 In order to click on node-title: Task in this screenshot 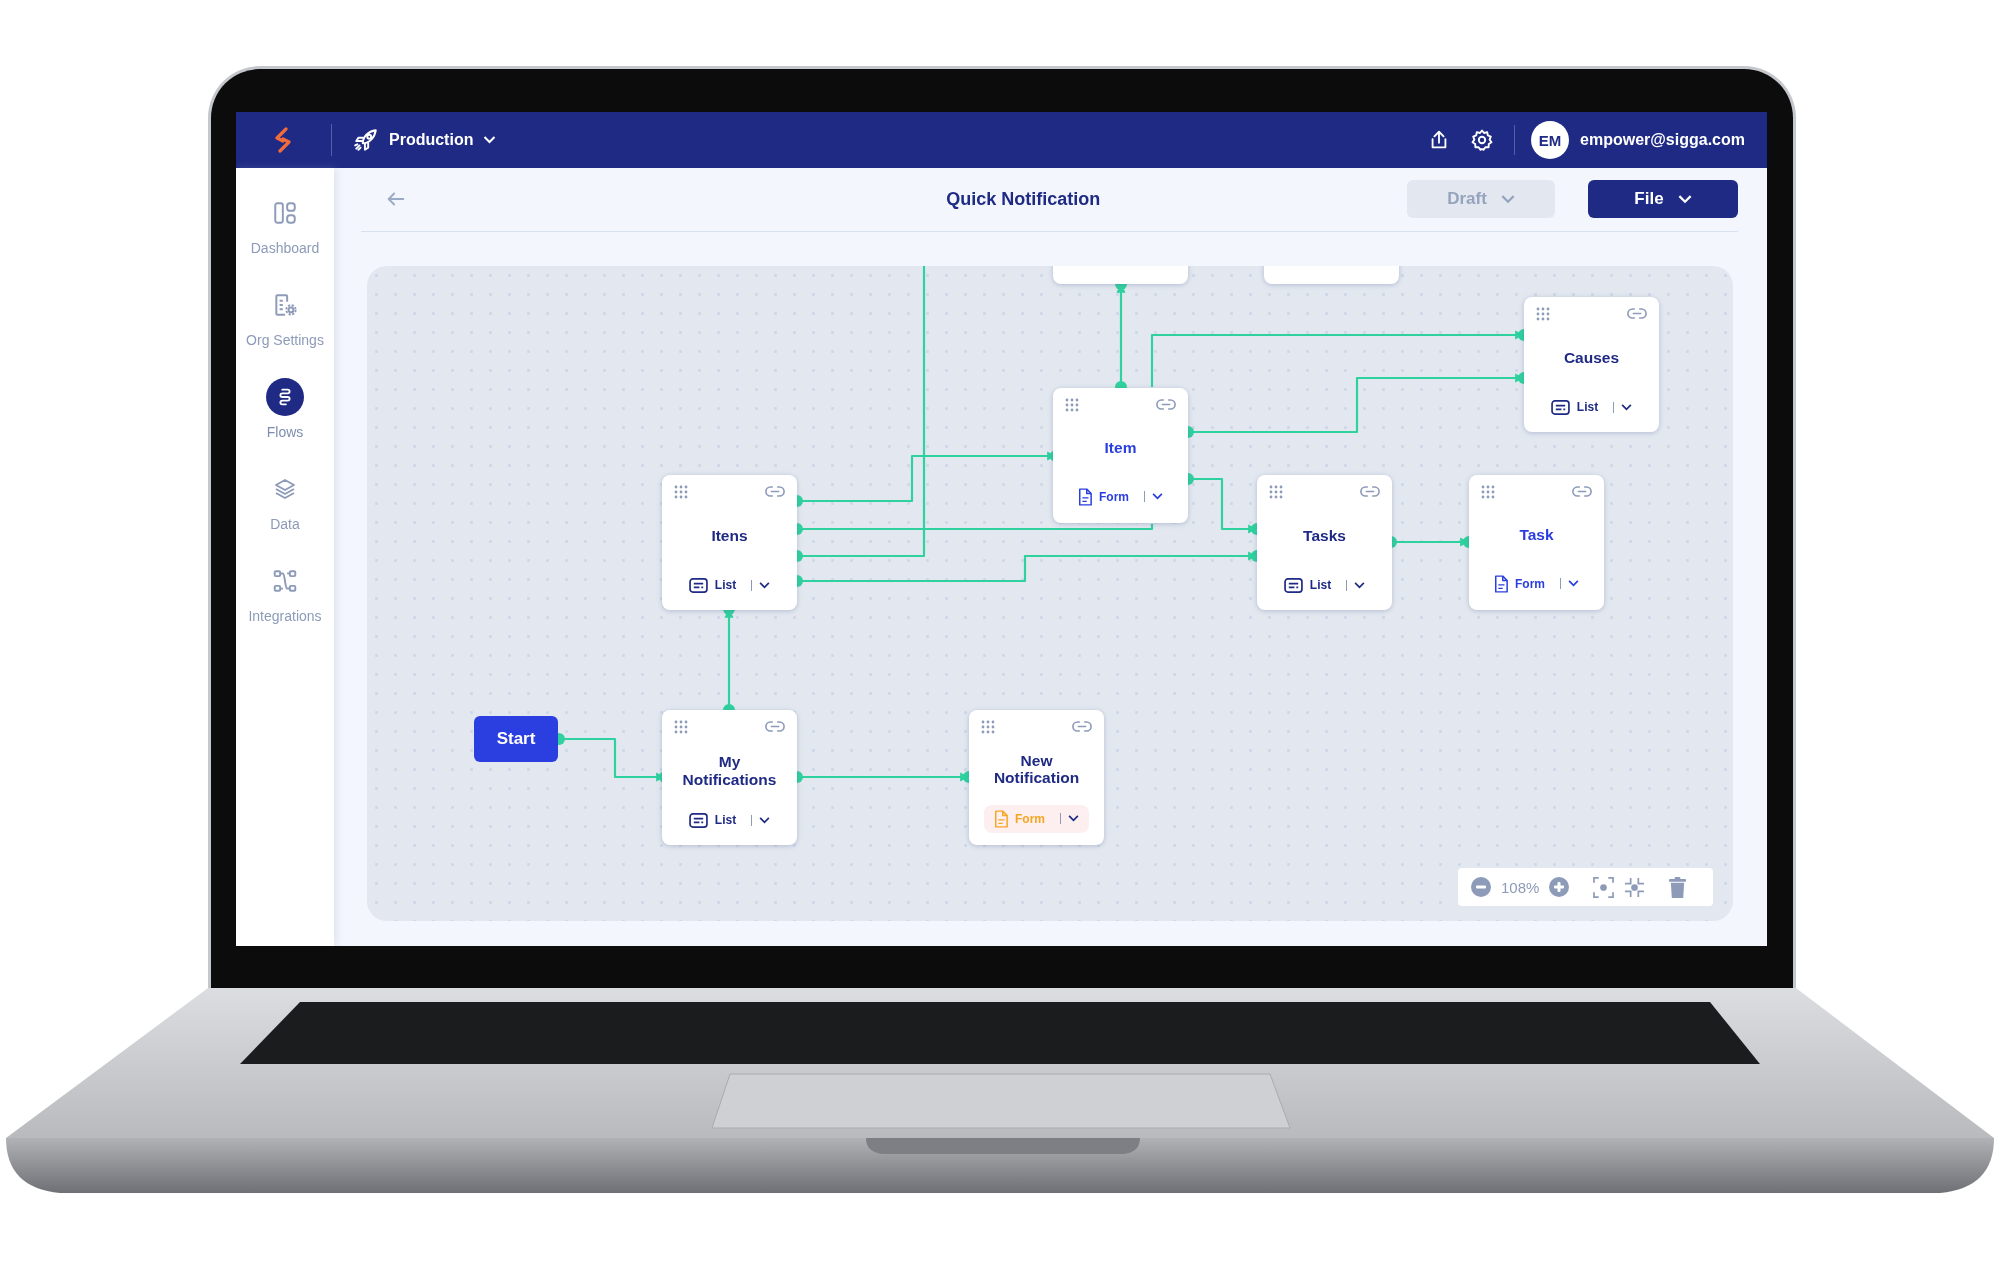, I will do `click(1536, 534)`.